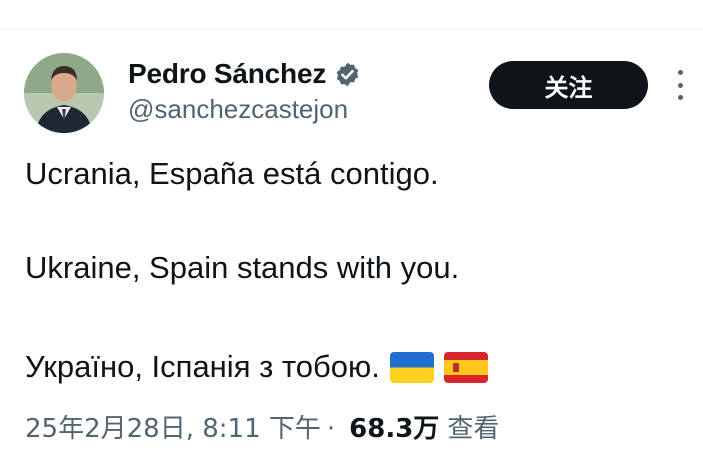 The height and width of the screenshot is (467, 703). Describe the element at coordinates (173, 426) in the screenshot. I see `tweet-timestamp: 25年2月28日, 8:11 下午` at that location.